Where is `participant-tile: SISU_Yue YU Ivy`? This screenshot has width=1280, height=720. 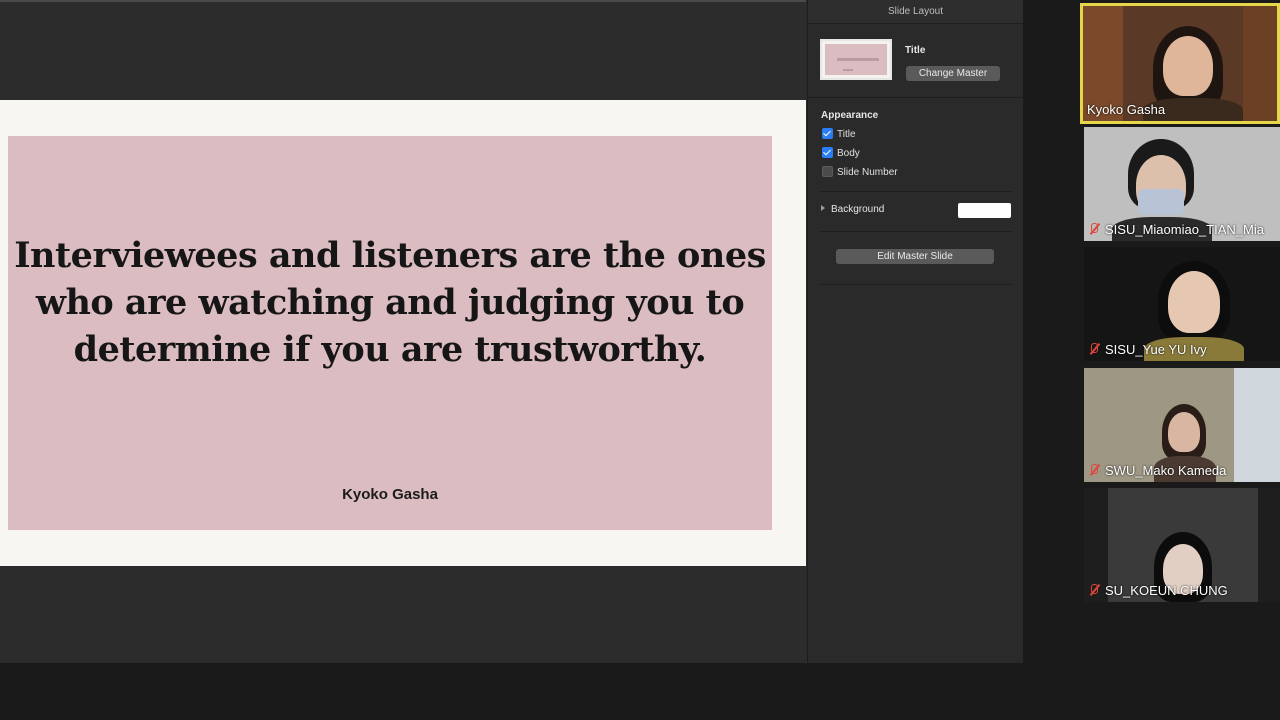
participant-tile: SISU_Yue YU Ivy is located at coordinates (1182, 304).